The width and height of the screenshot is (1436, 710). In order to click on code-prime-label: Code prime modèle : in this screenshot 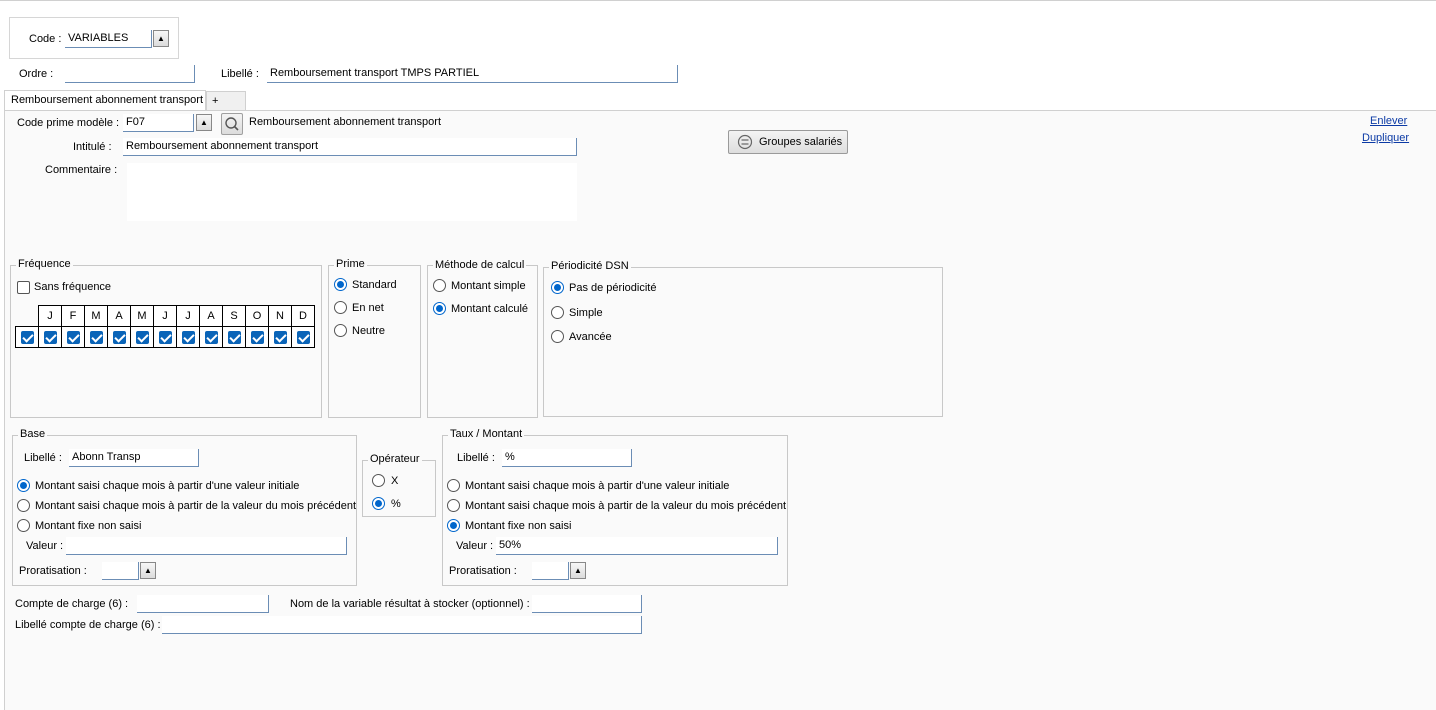, I will do `click(68, 123)`.